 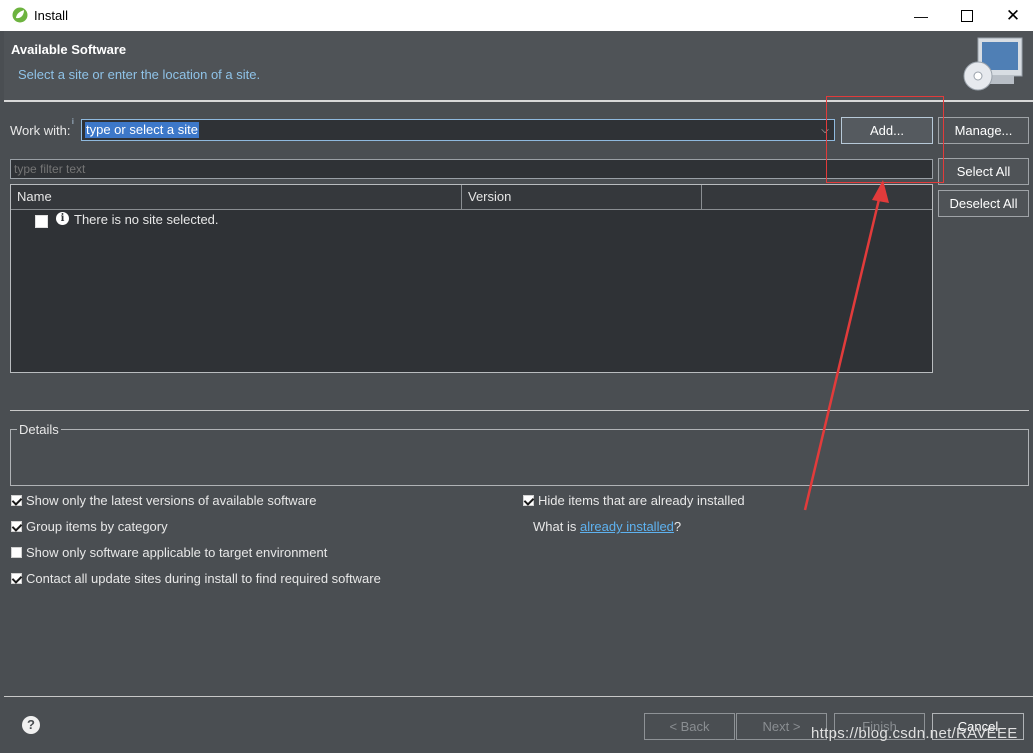 What do you see at coordinates (16, 552) in the screenshot?
I see `target-env-checkbox` at bounding box center [16, 552].